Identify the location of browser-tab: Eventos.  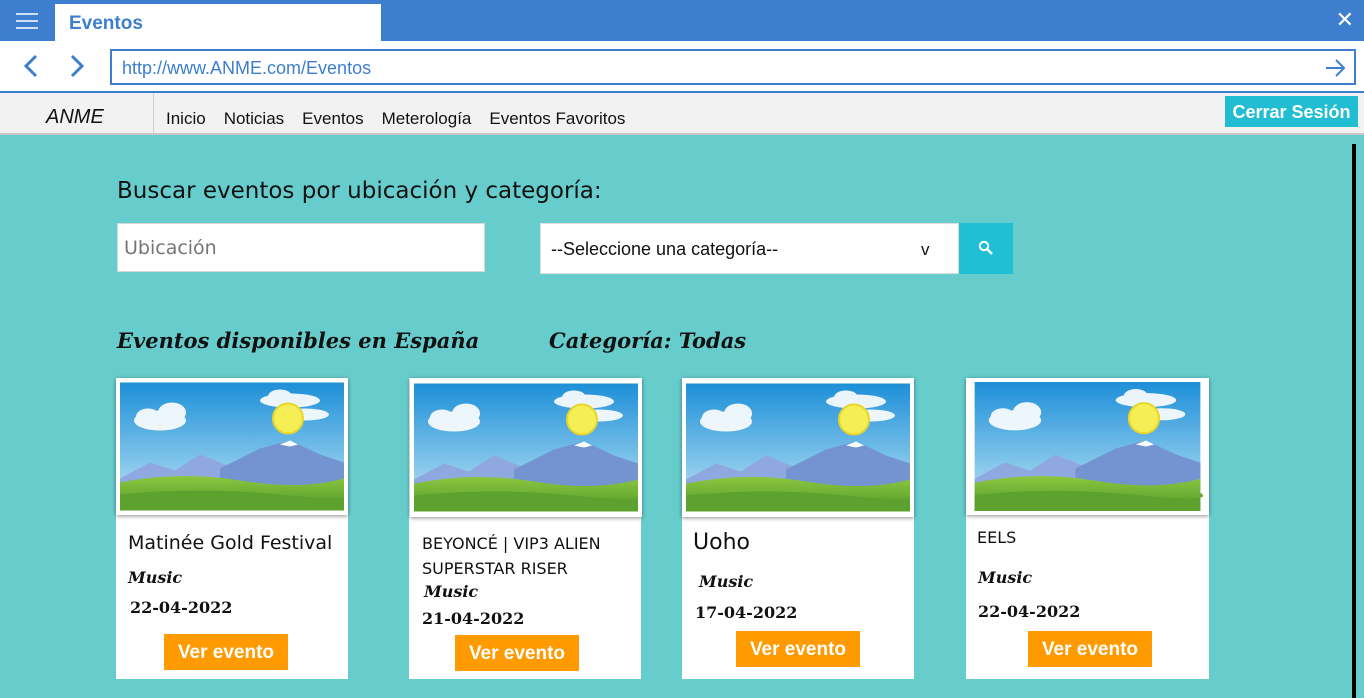
(218, 22).